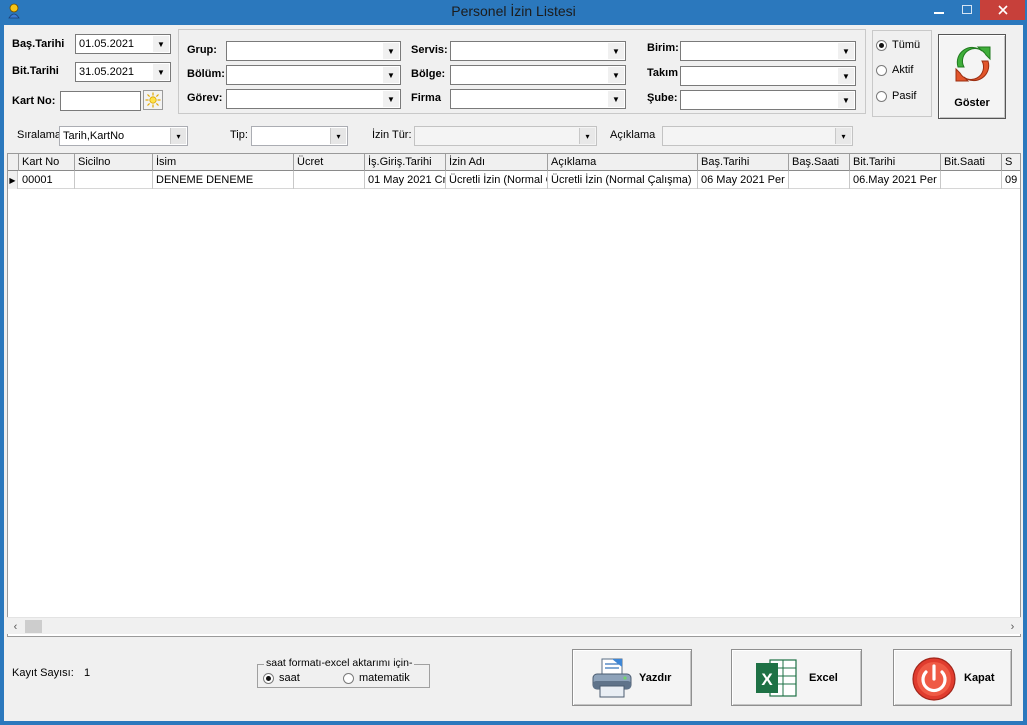 The image size is (1027, 725). Describe the element at coordinates (153, 100) in the screenshot. I see `kart-search-button` at that location.